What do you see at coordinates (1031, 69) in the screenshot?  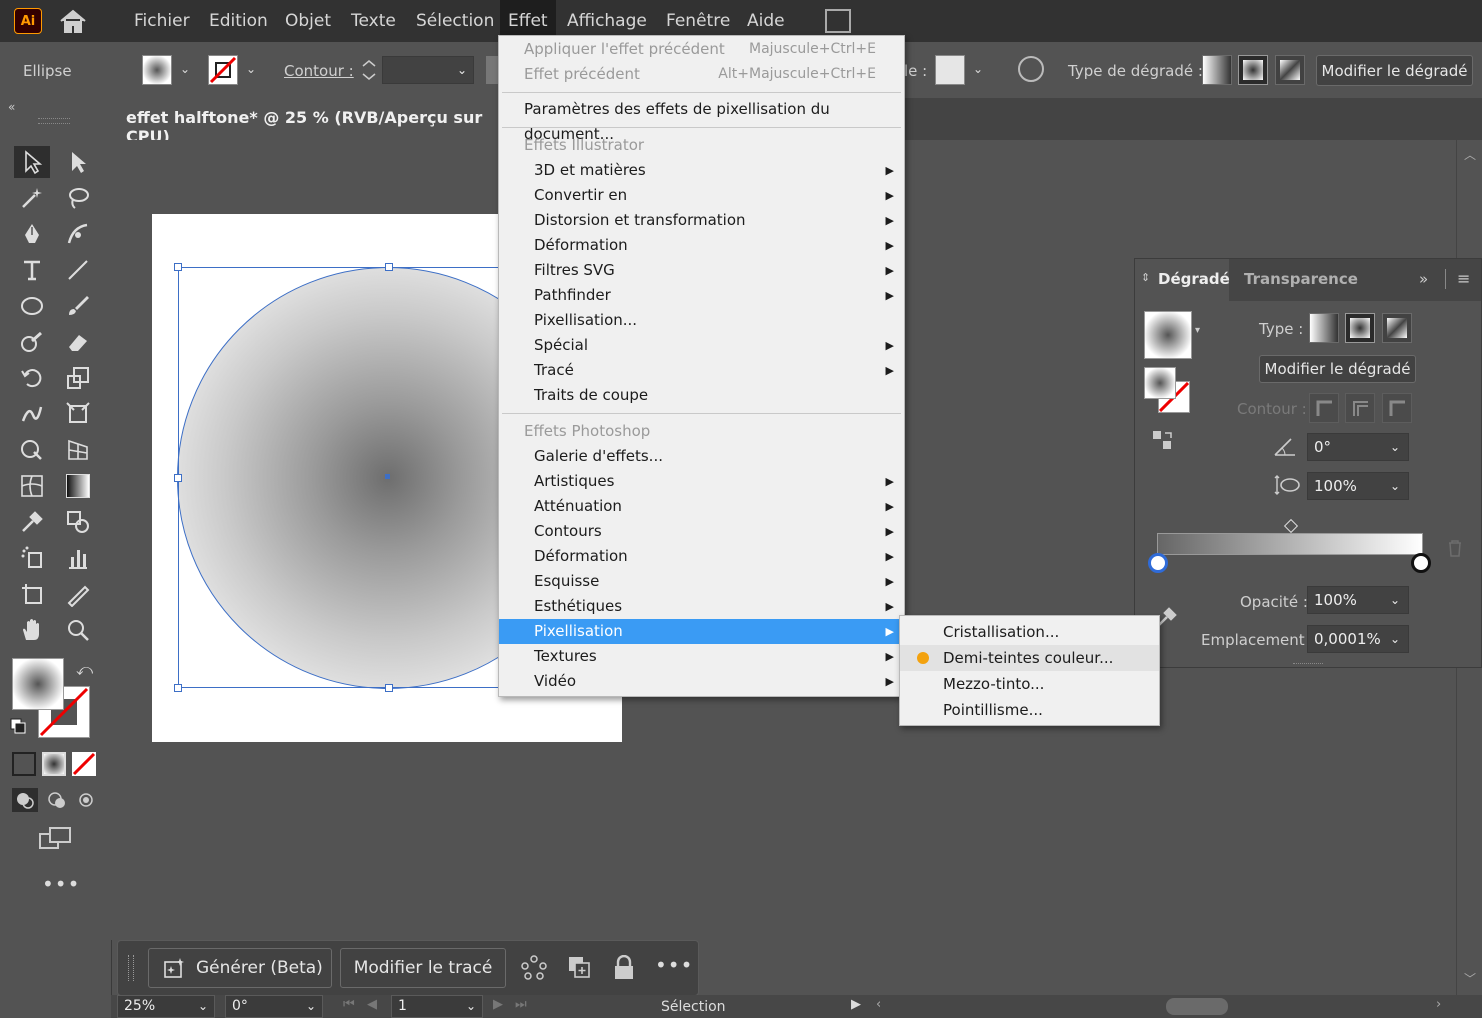 I see `recolor-icon` at bounding box center [1031, 69].